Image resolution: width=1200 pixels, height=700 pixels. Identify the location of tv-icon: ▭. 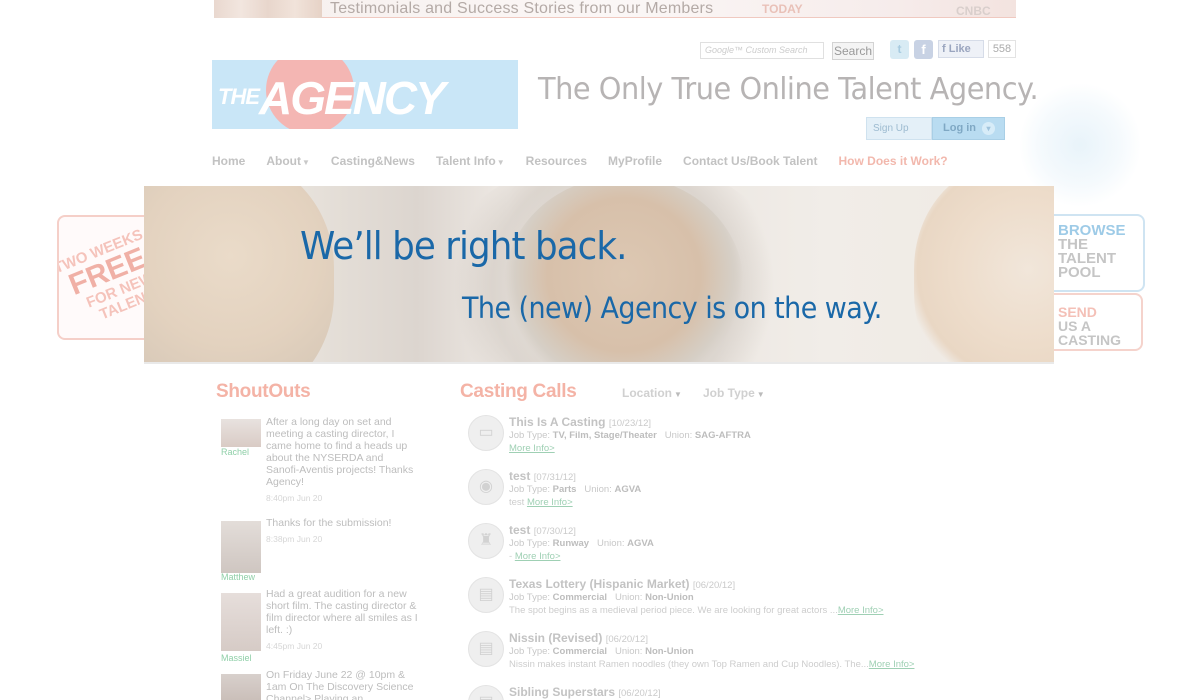
(486, 433).